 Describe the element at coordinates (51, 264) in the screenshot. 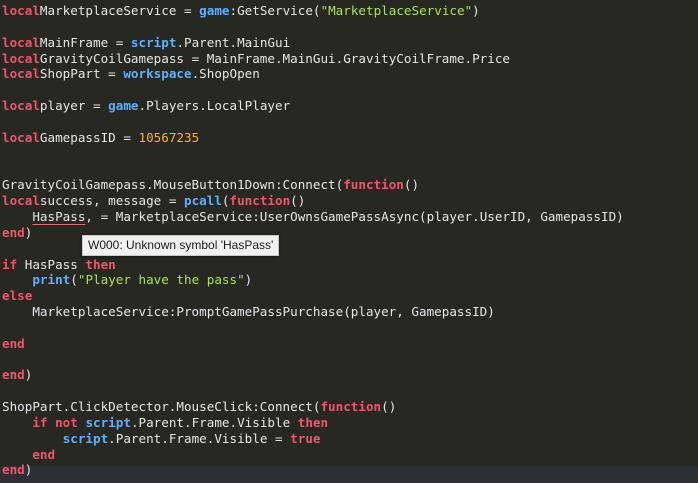

I see `code-token: HasPass` at that location.